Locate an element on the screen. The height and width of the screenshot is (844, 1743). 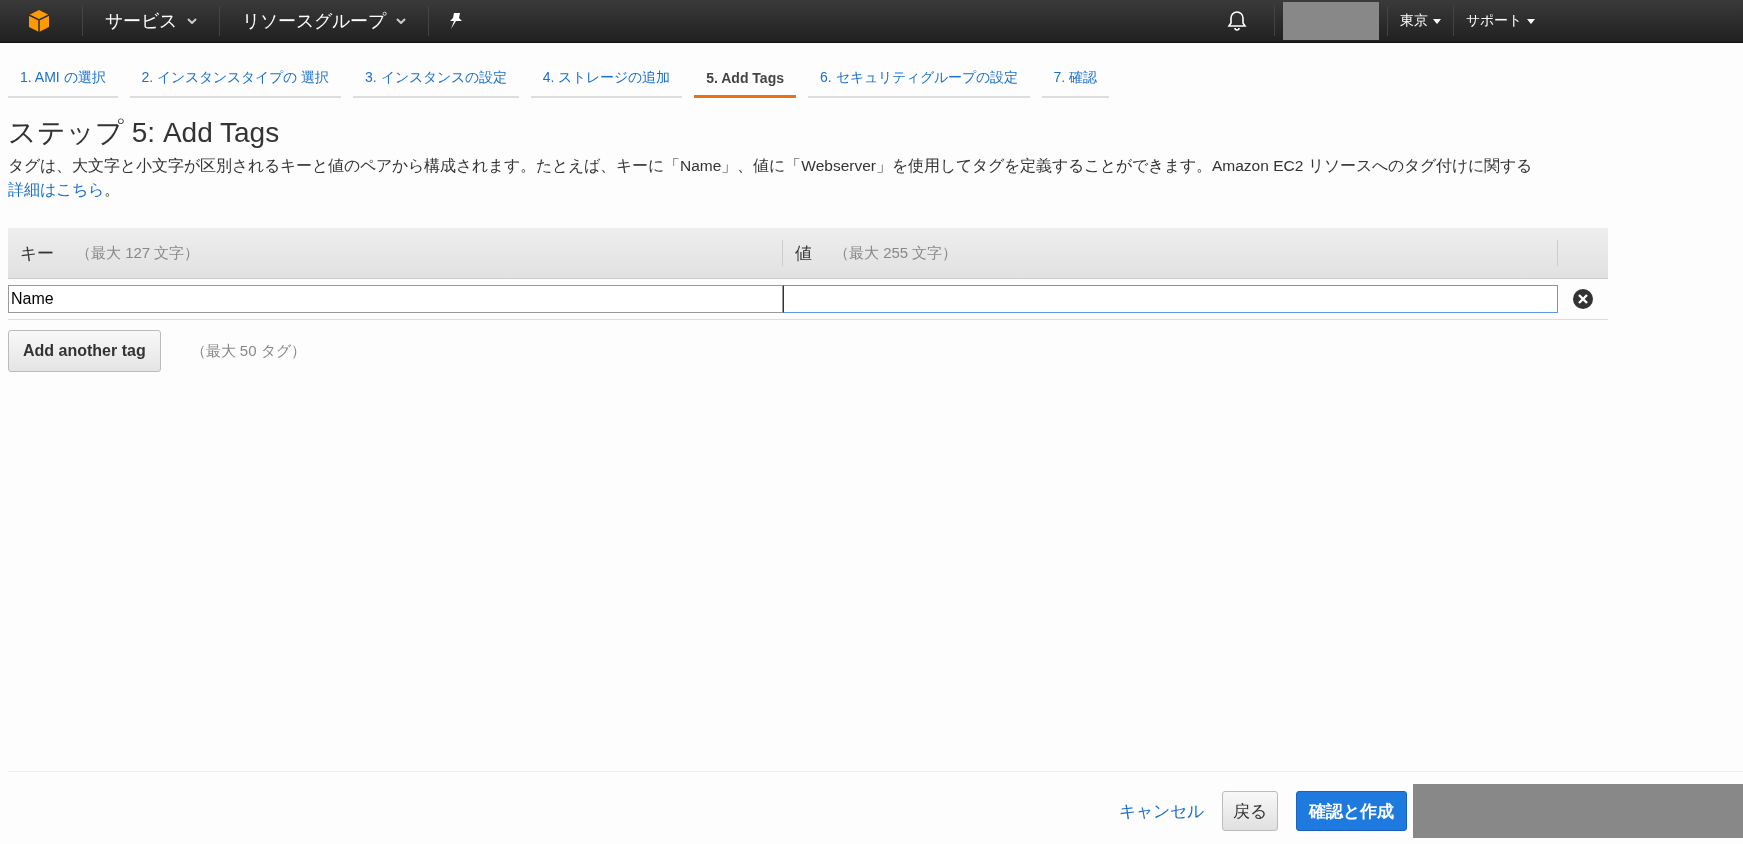
column-label: 値 is located at coordinates (803, 253).